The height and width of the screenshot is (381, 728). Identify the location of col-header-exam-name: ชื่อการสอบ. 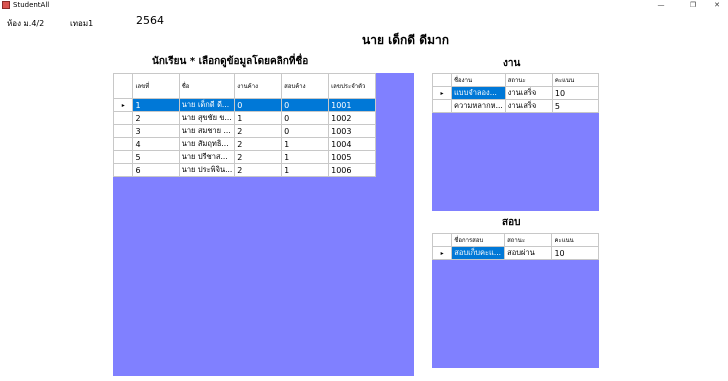
(478, 240).